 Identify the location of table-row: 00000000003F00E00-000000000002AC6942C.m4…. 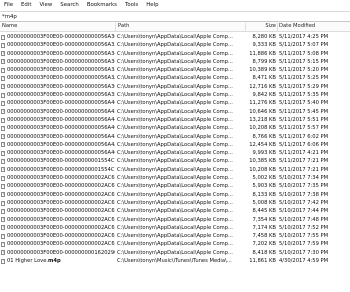
(175, 178).